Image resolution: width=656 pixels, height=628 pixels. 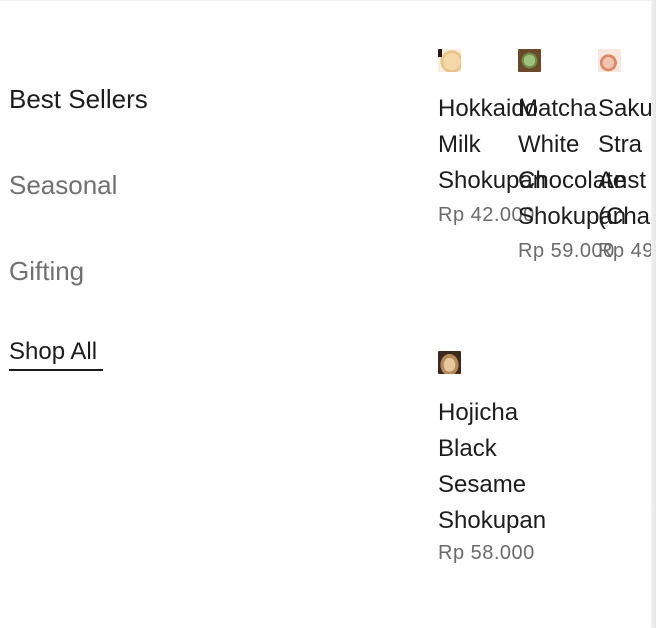 I want to click on scrollbar-track, so click(x=653, y=314).